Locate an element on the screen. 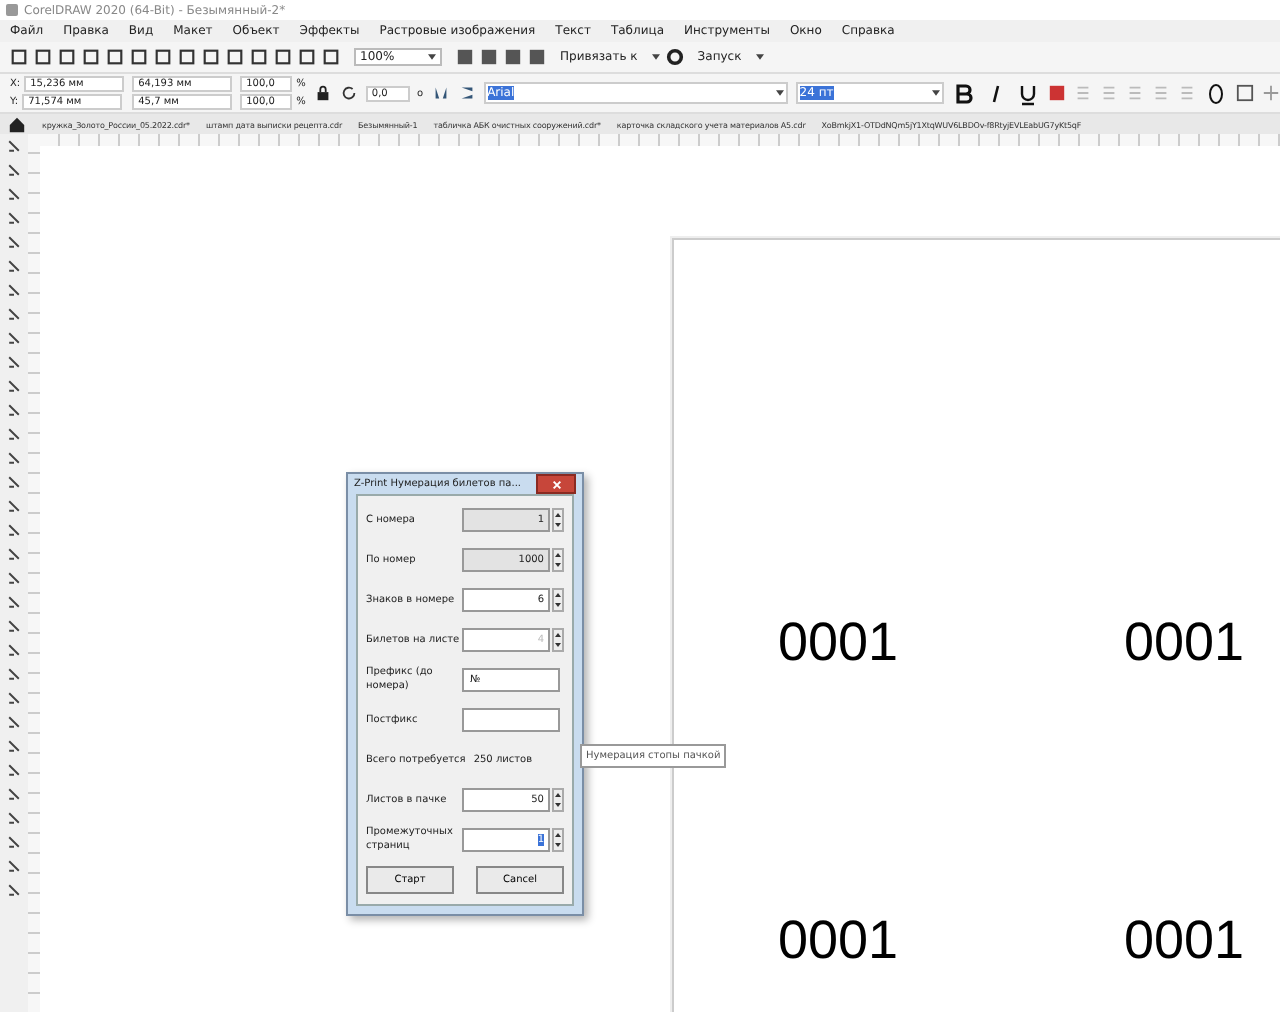 The image size is (1280, 1012). close-icon is located at coordinates (556, 484).